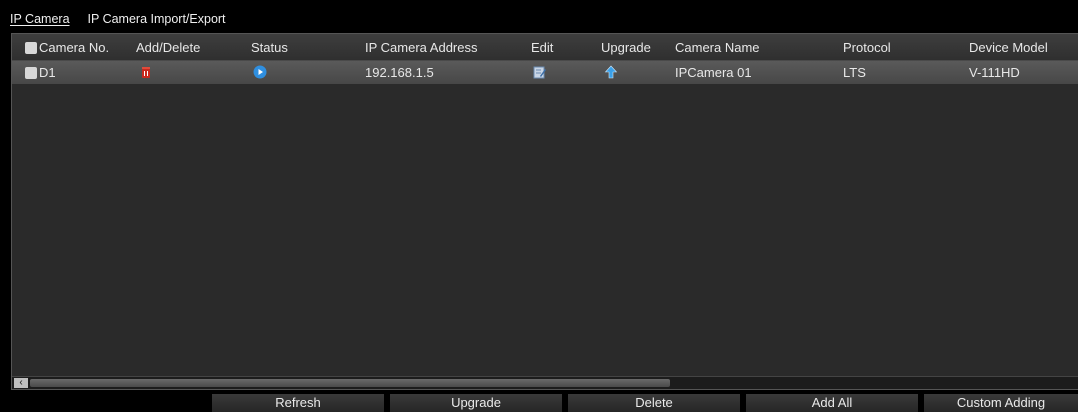 The width and height of the screenshot is (1078, 412). What do you see at coordinates (21, 383) in the screenshot?
I see `scroll-left-icon: ‹` at bounding box center [21, 383].